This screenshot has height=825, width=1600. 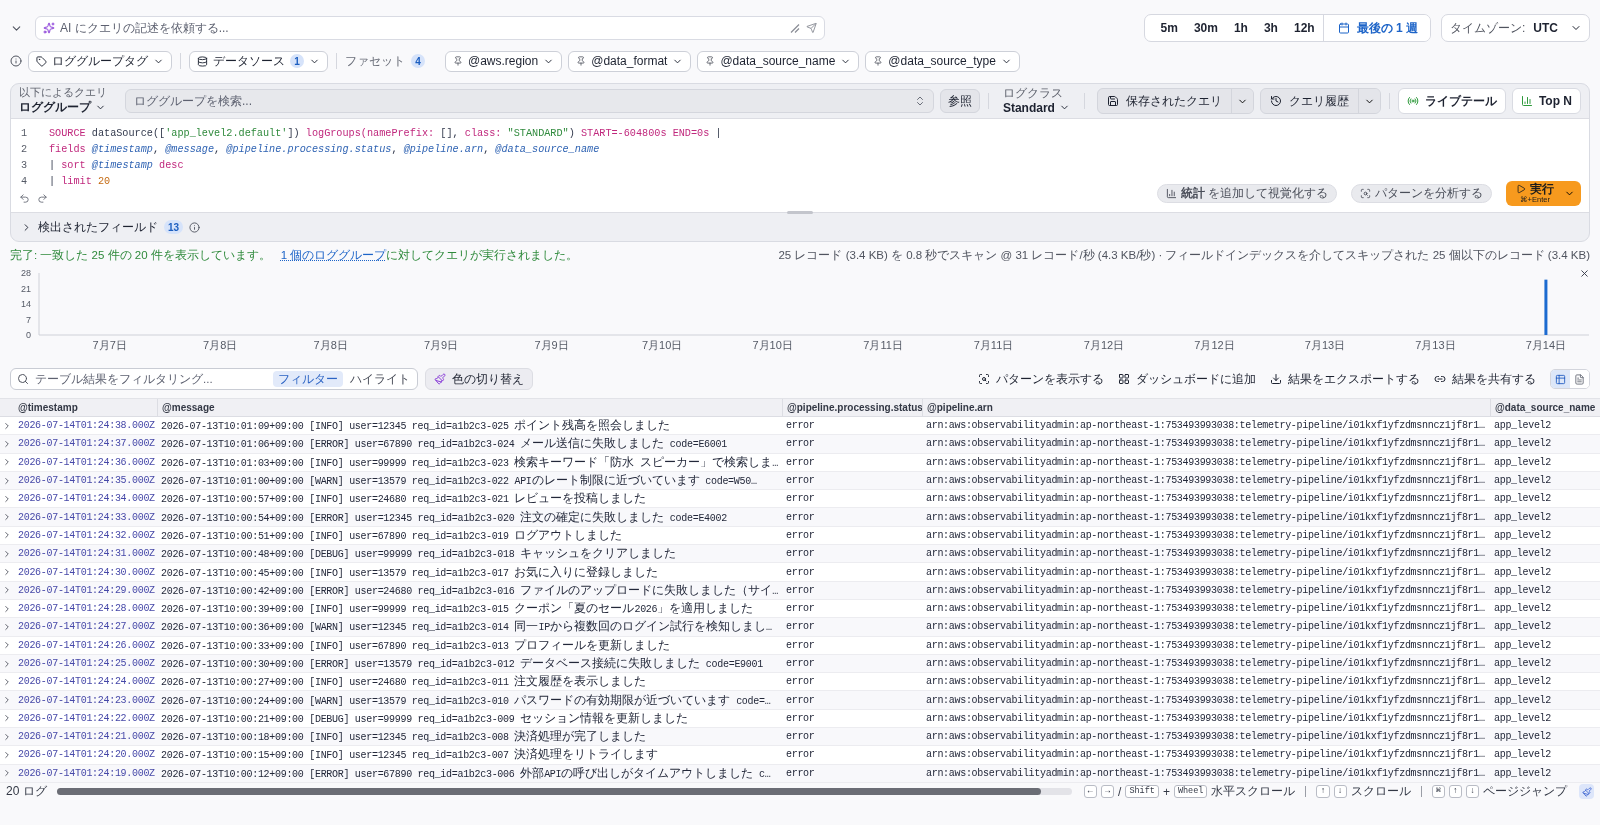 What do you see at coordinates (23, 133) in the screenshot?
I see `line-number: 1` at bounding box center [23, 133].